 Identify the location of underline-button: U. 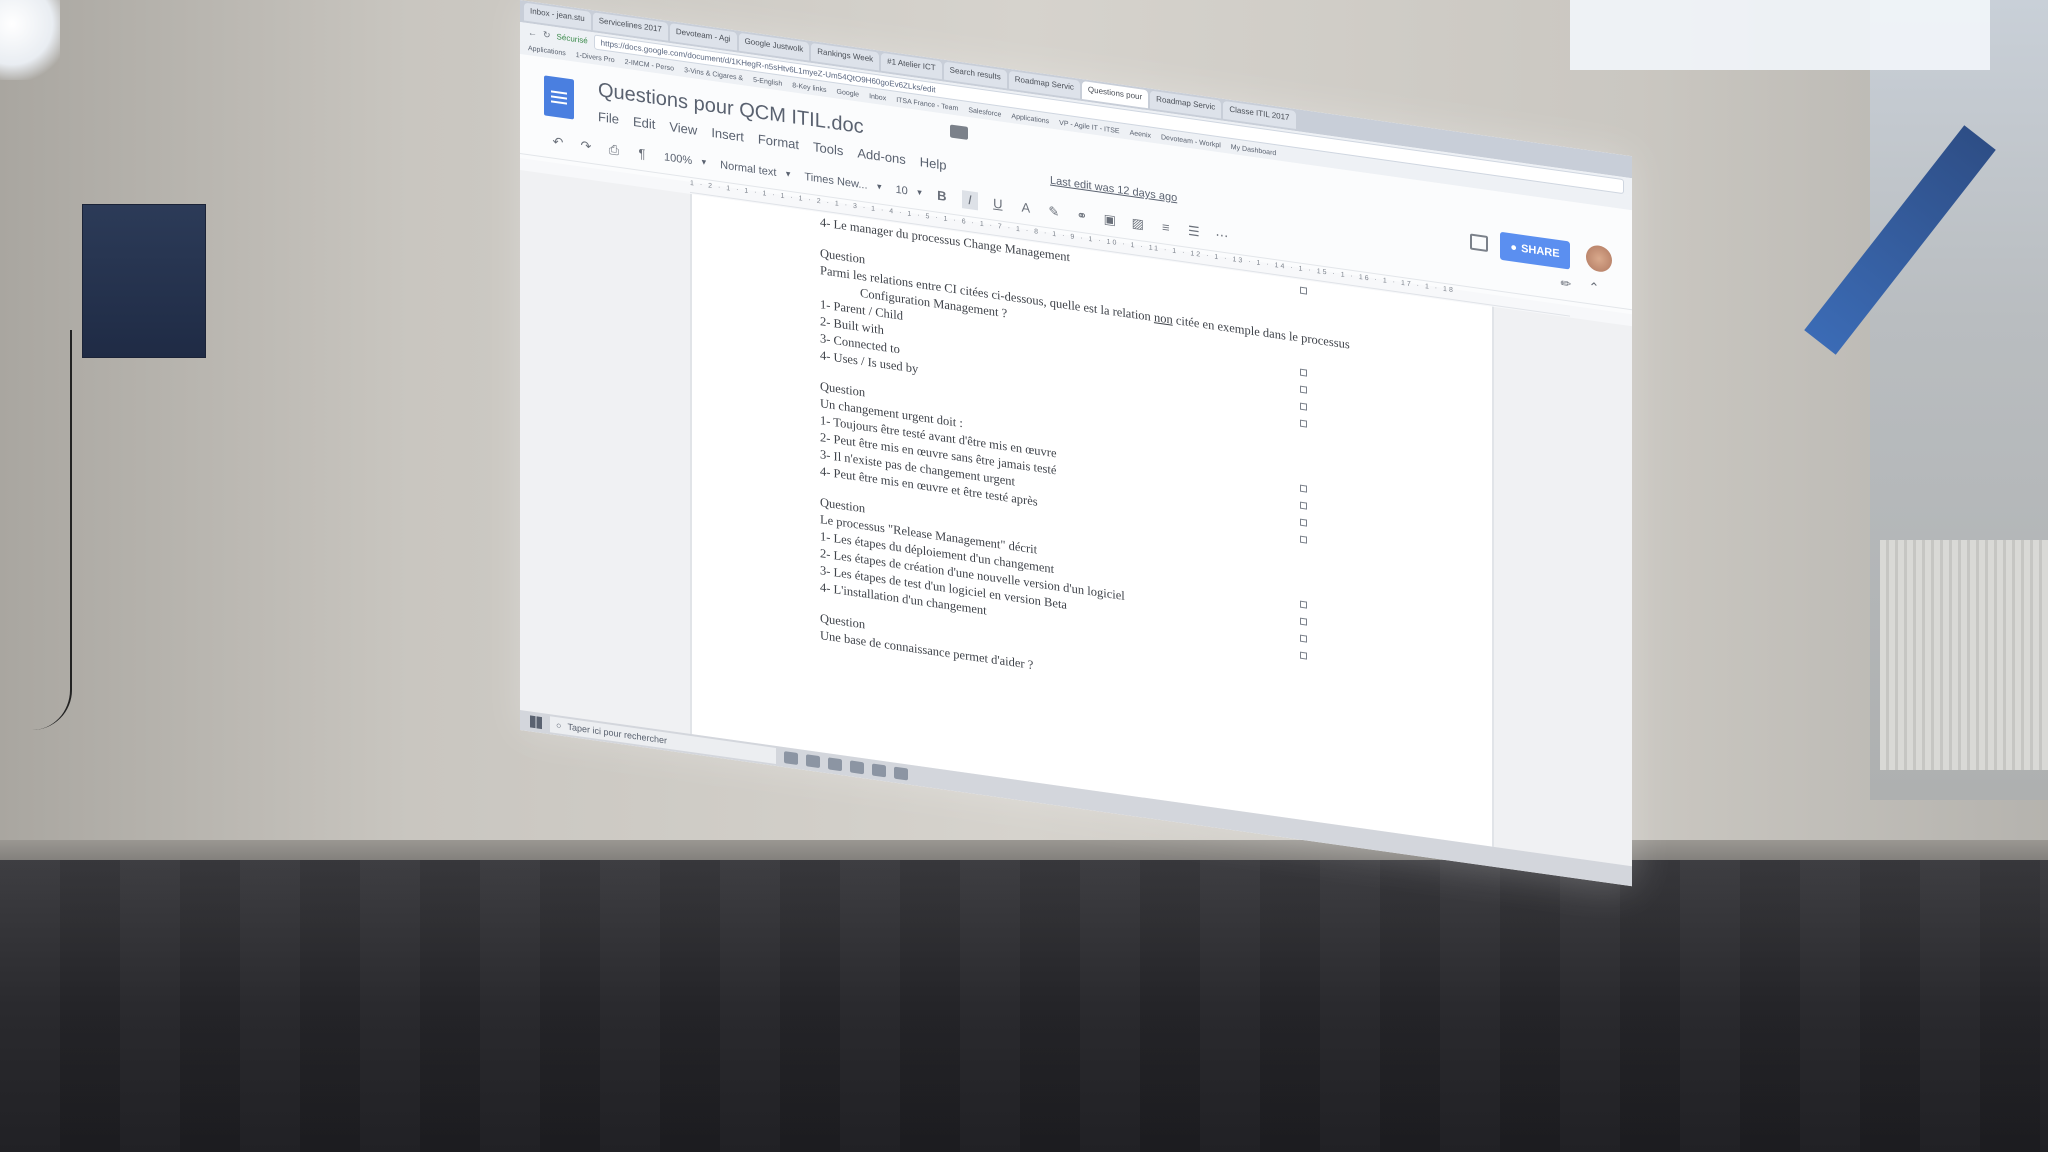
(998, 204).